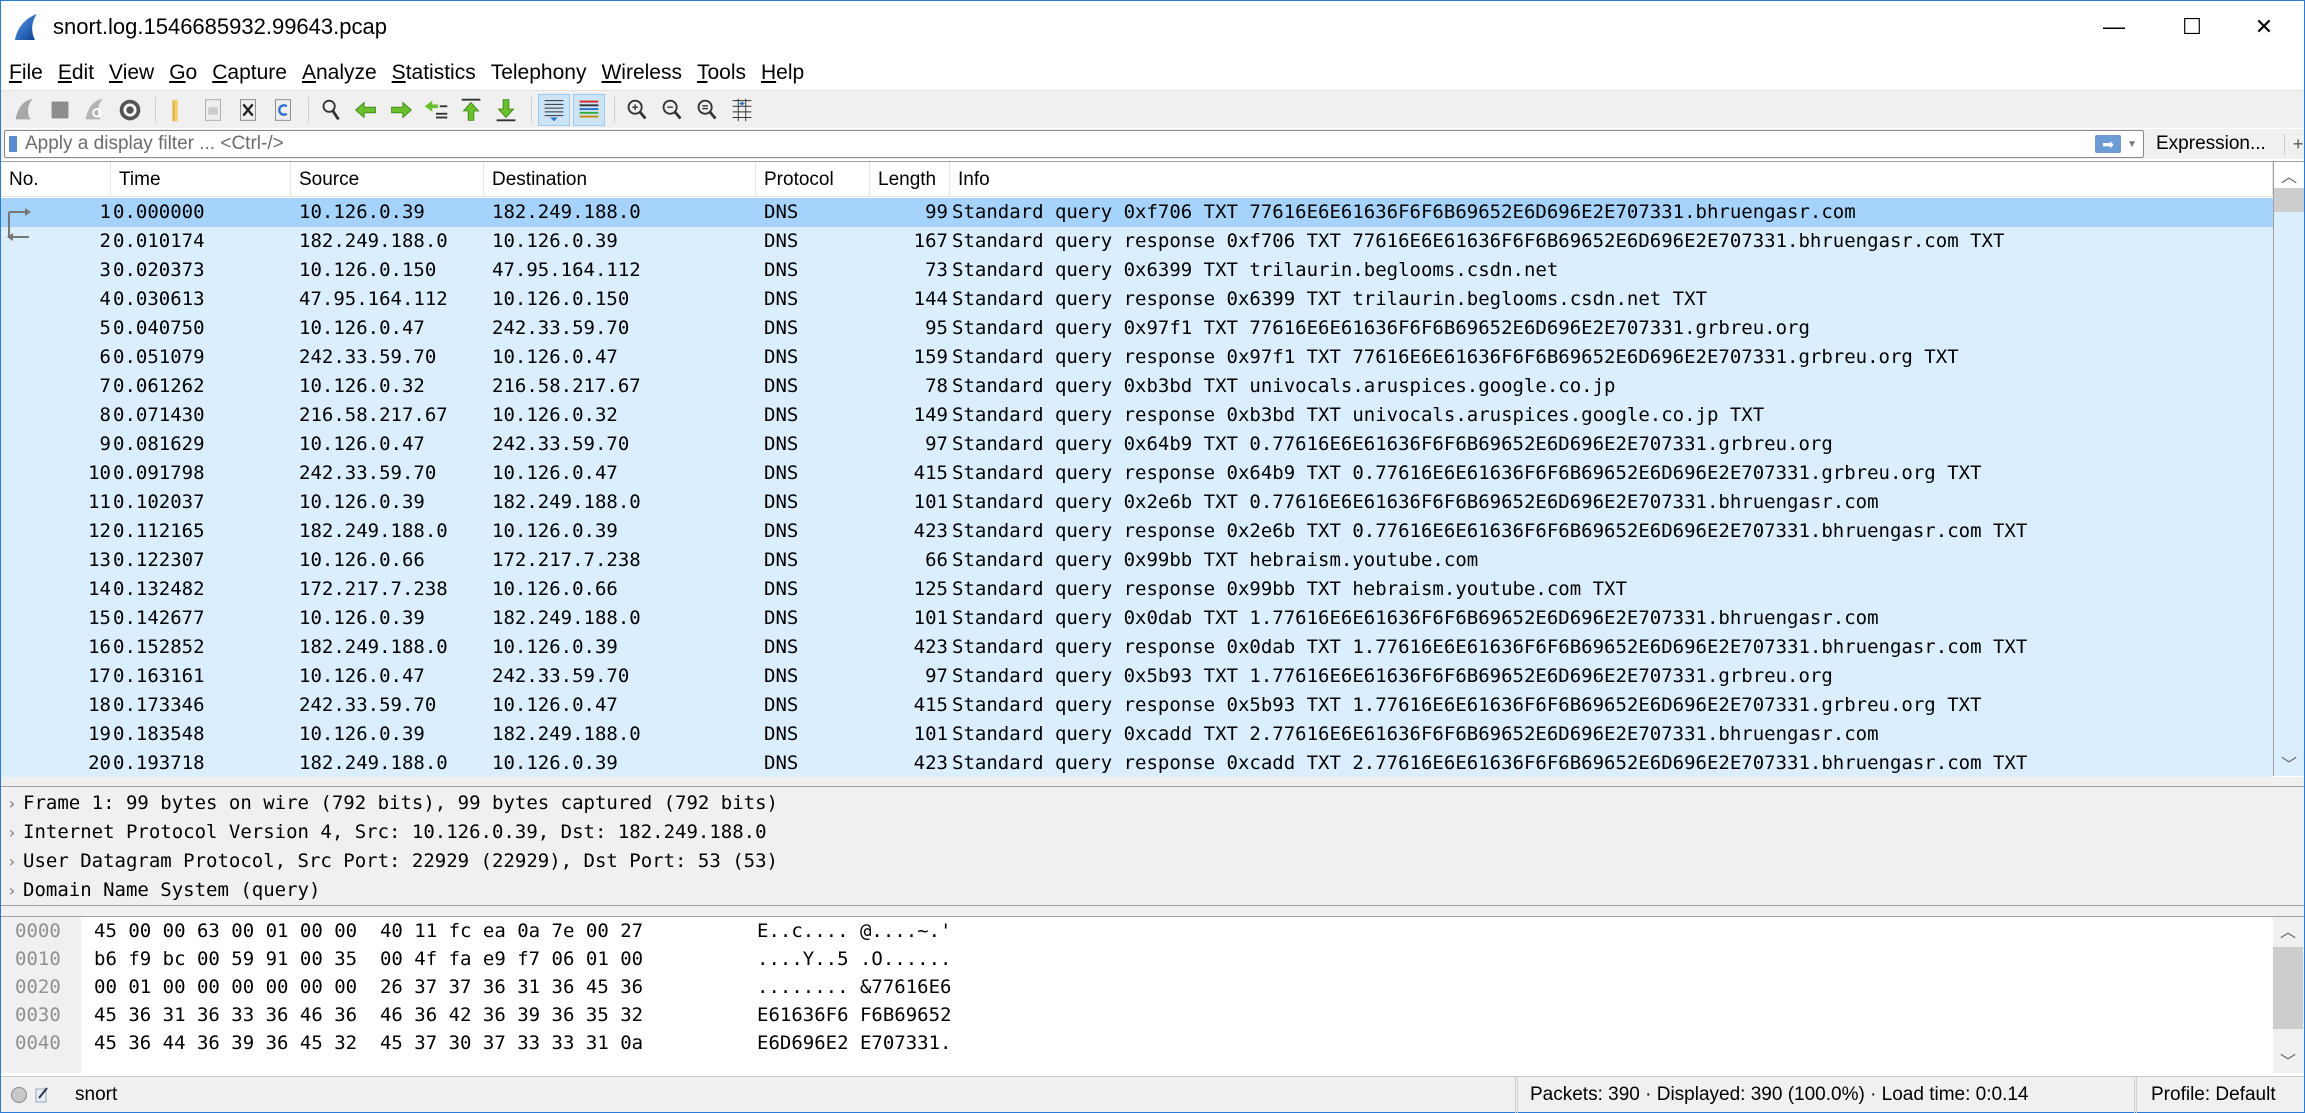 The height and width of the screenshot is (1113, 2305). What do you see at coordinates (339, 73) in the screenshot?
I see `menu-analyze: Analyze` at bounding box center [339, 73].